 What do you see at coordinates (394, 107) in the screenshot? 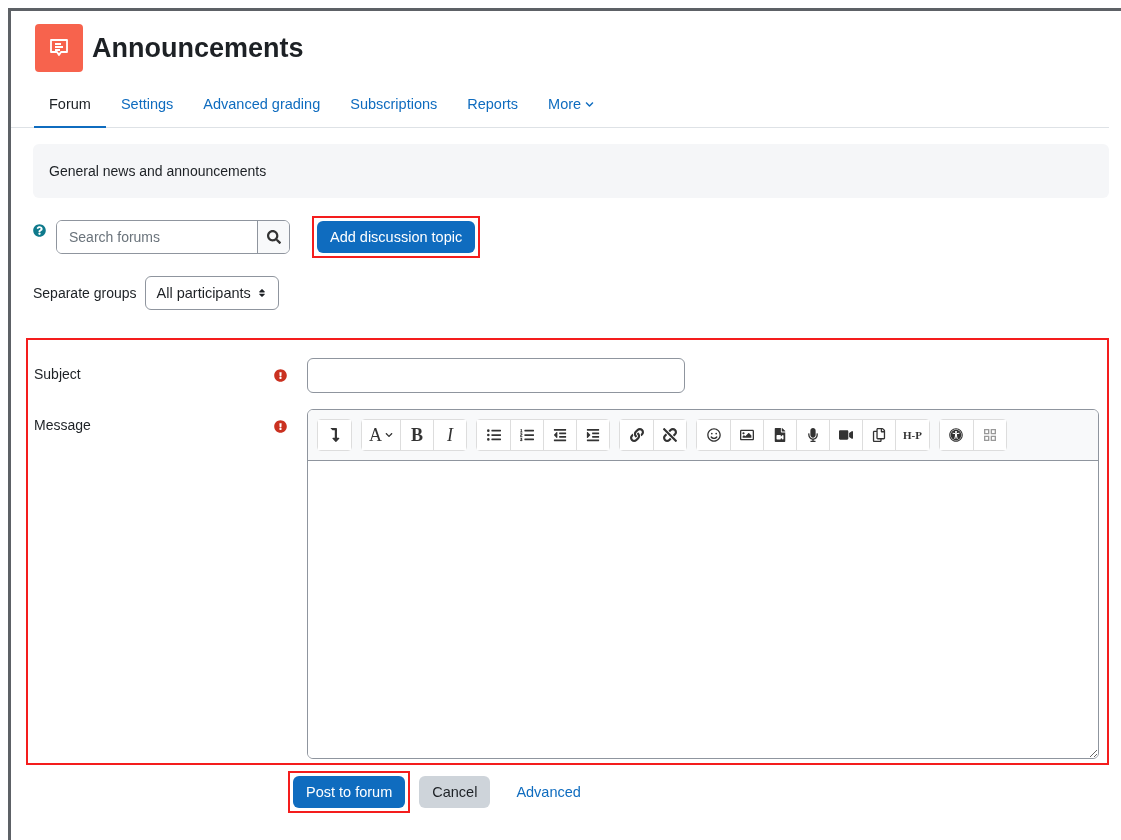
I see `nav-tab: Subscriptions` at bounding box center [394, 107].